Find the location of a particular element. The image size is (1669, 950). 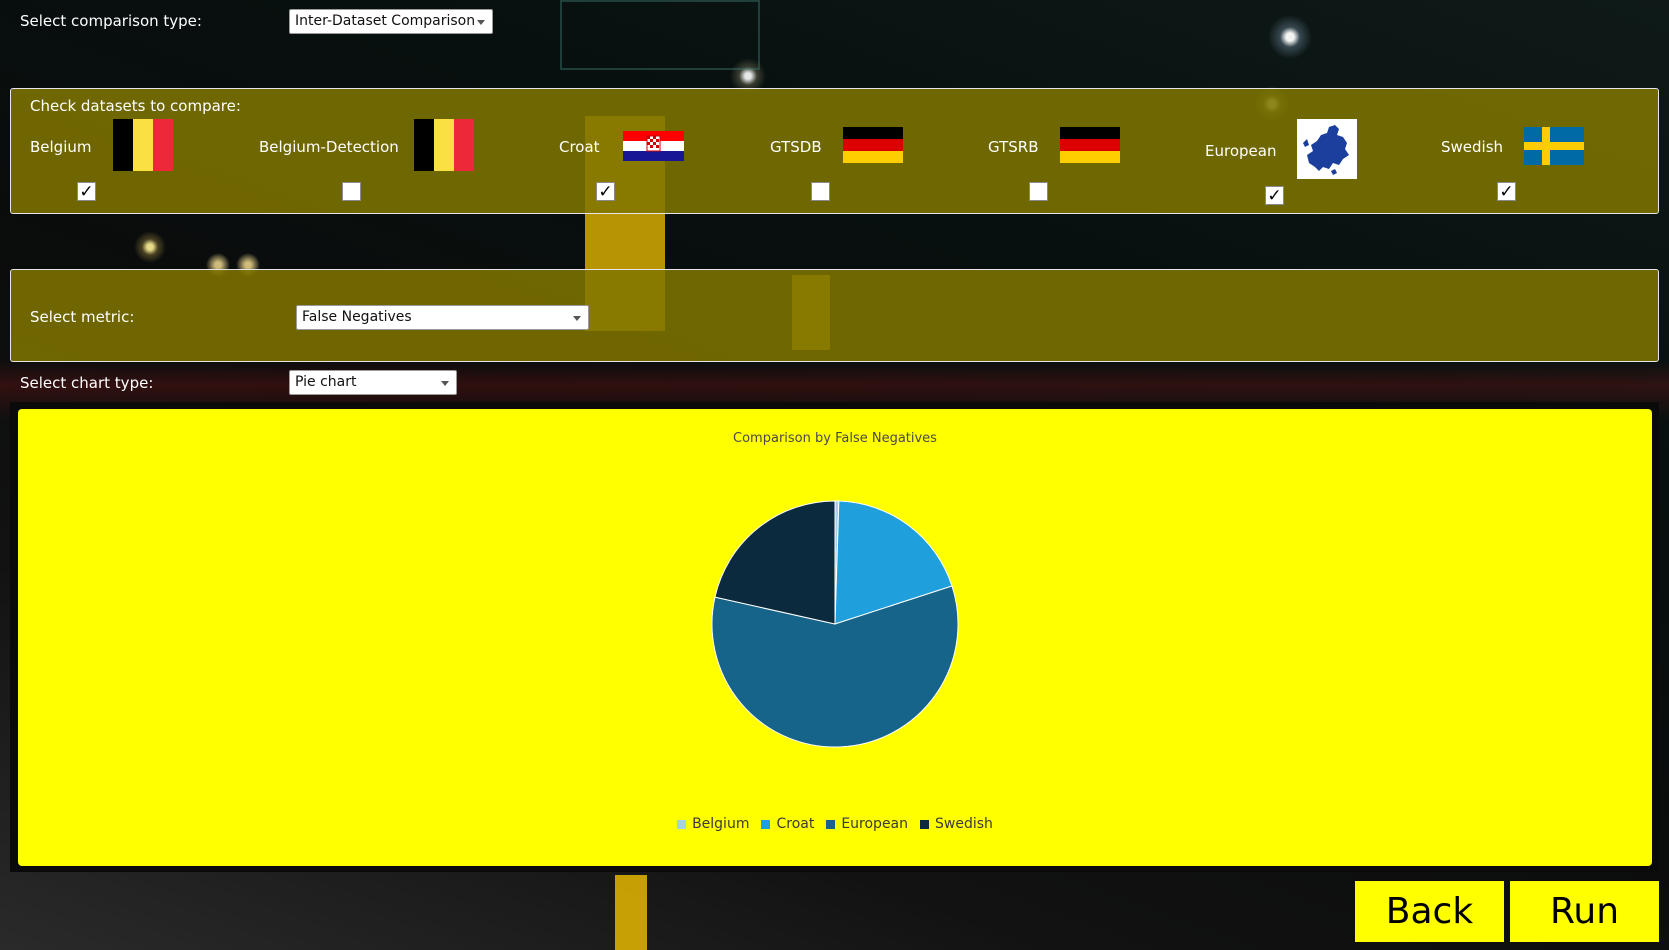

europe-map-icon is located at coordinates (1327, 149).